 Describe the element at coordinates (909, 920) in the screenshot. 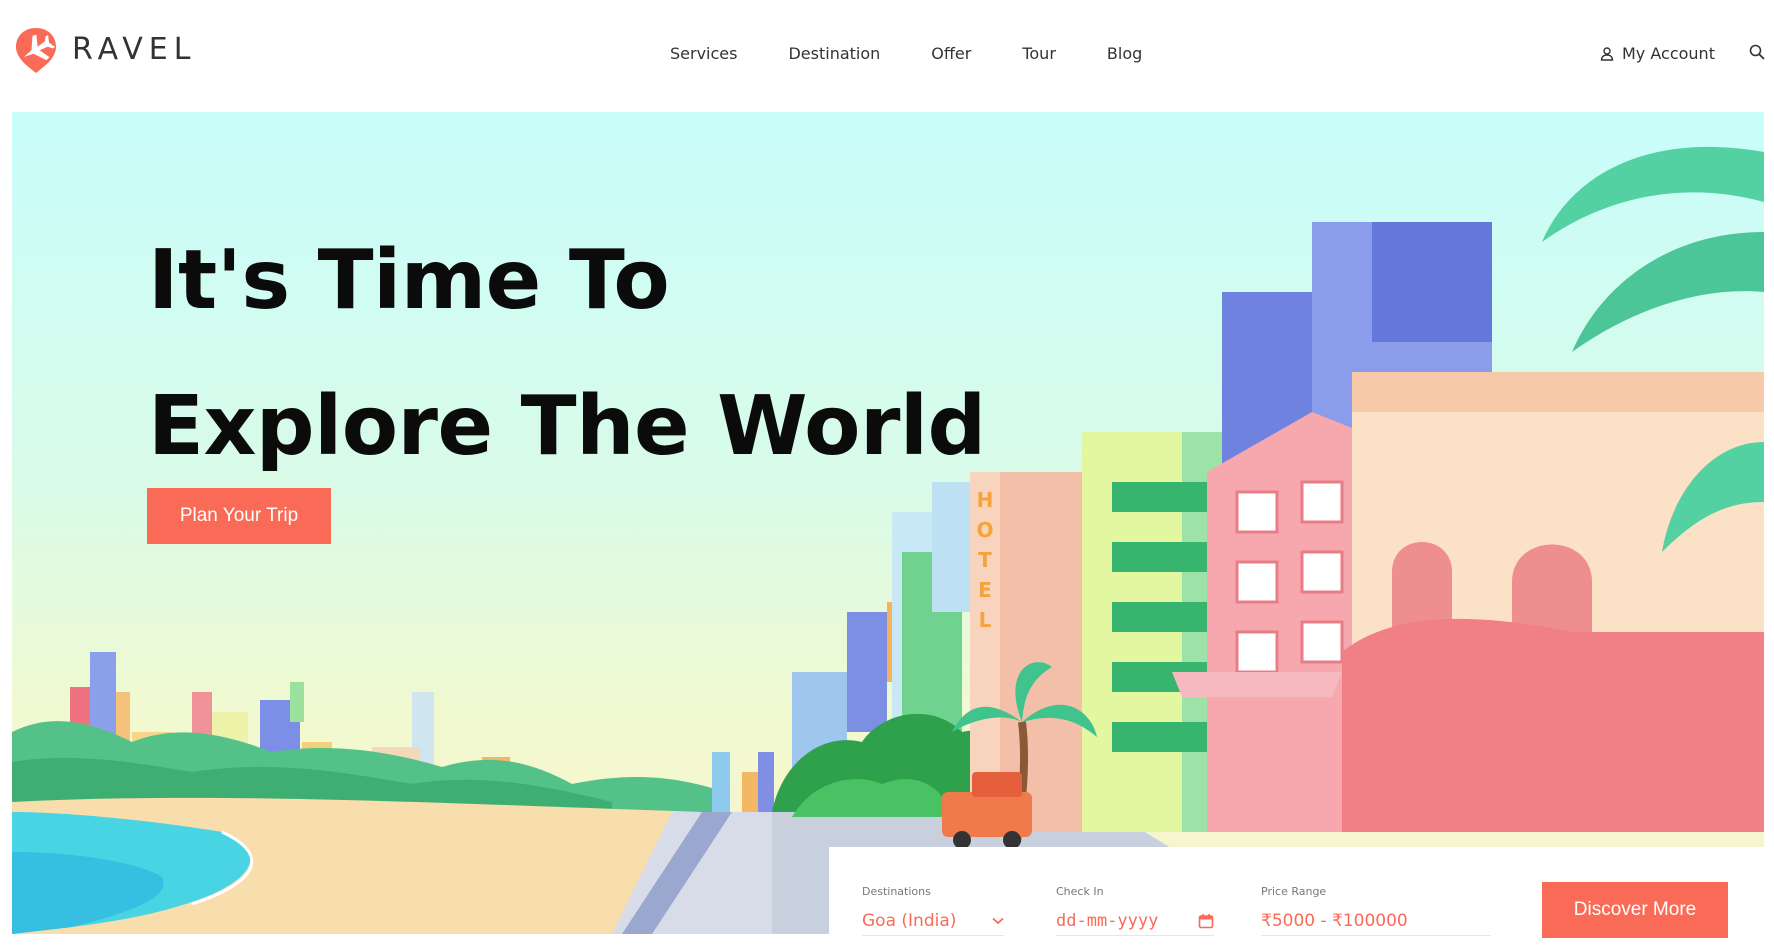

I see `destination-value: Goa (India)` at that location.